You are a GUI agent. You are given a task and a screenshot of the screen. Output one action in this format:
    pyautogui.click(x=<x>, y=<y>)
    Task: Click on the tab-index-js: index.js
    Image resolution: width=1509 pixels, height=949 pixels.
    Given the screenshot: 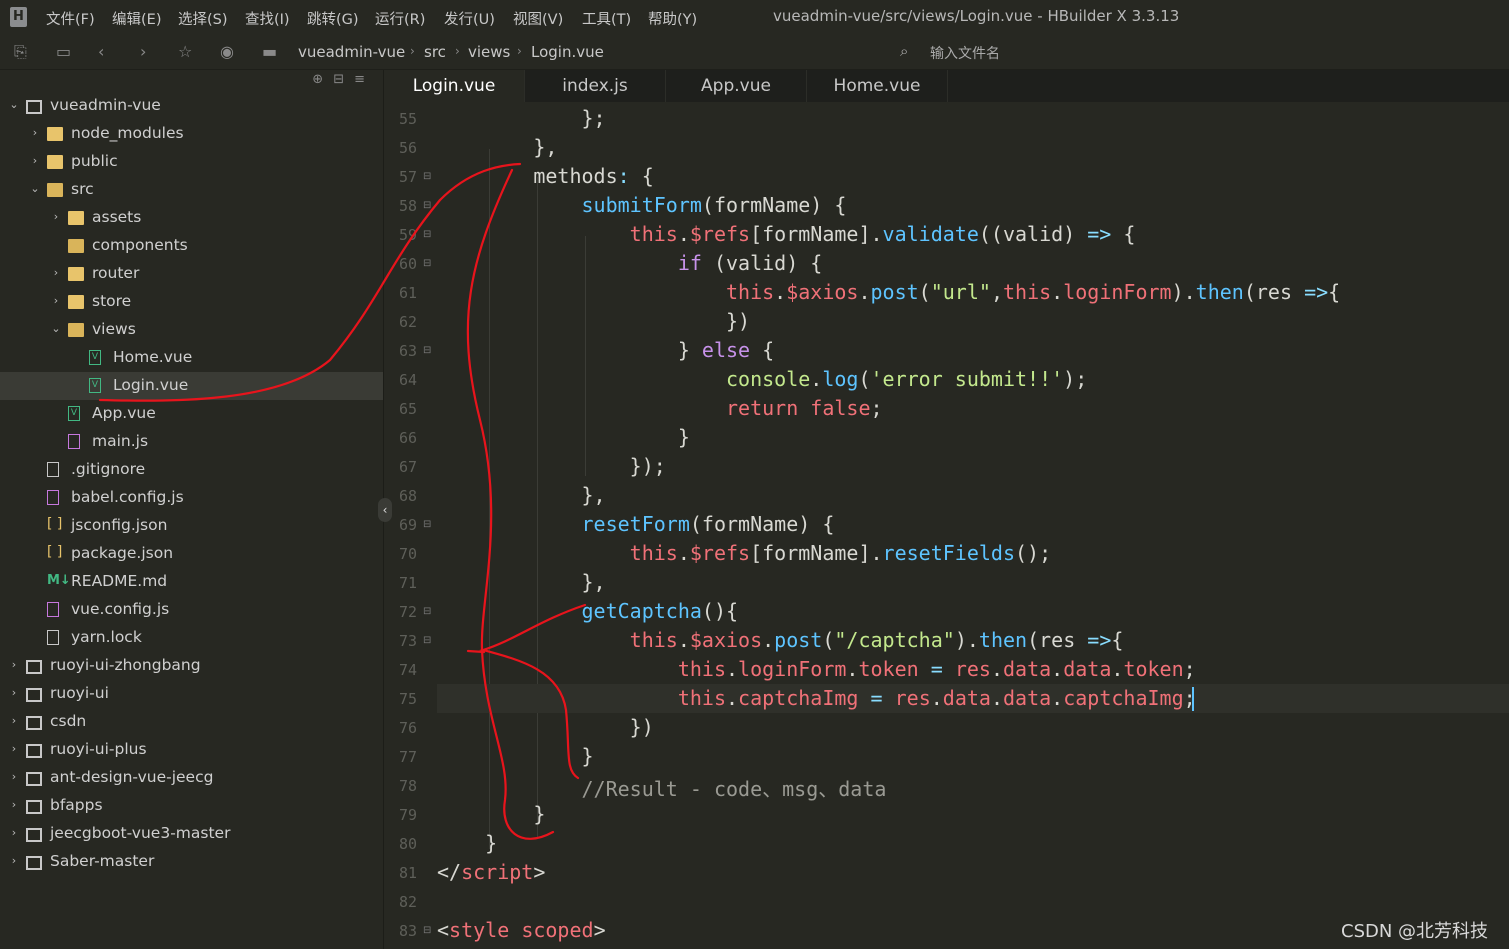 What is the action you would take?
    pyautogui.click(x=595, y=86)
    